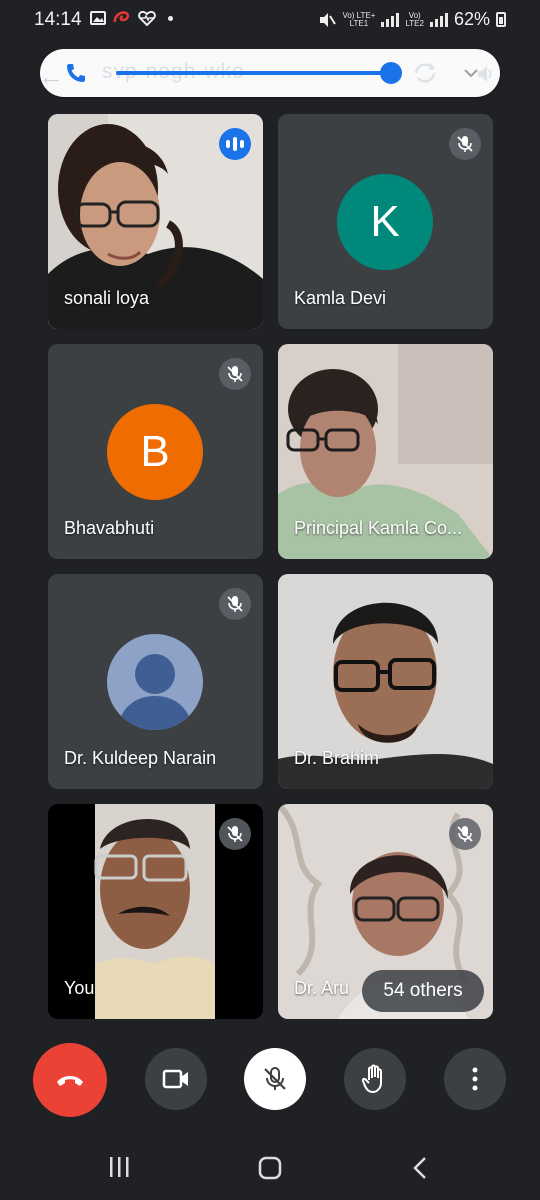 The width and height of the screenshot is (540, 1200). I want to click on participant-name: You, so click(79, 988).